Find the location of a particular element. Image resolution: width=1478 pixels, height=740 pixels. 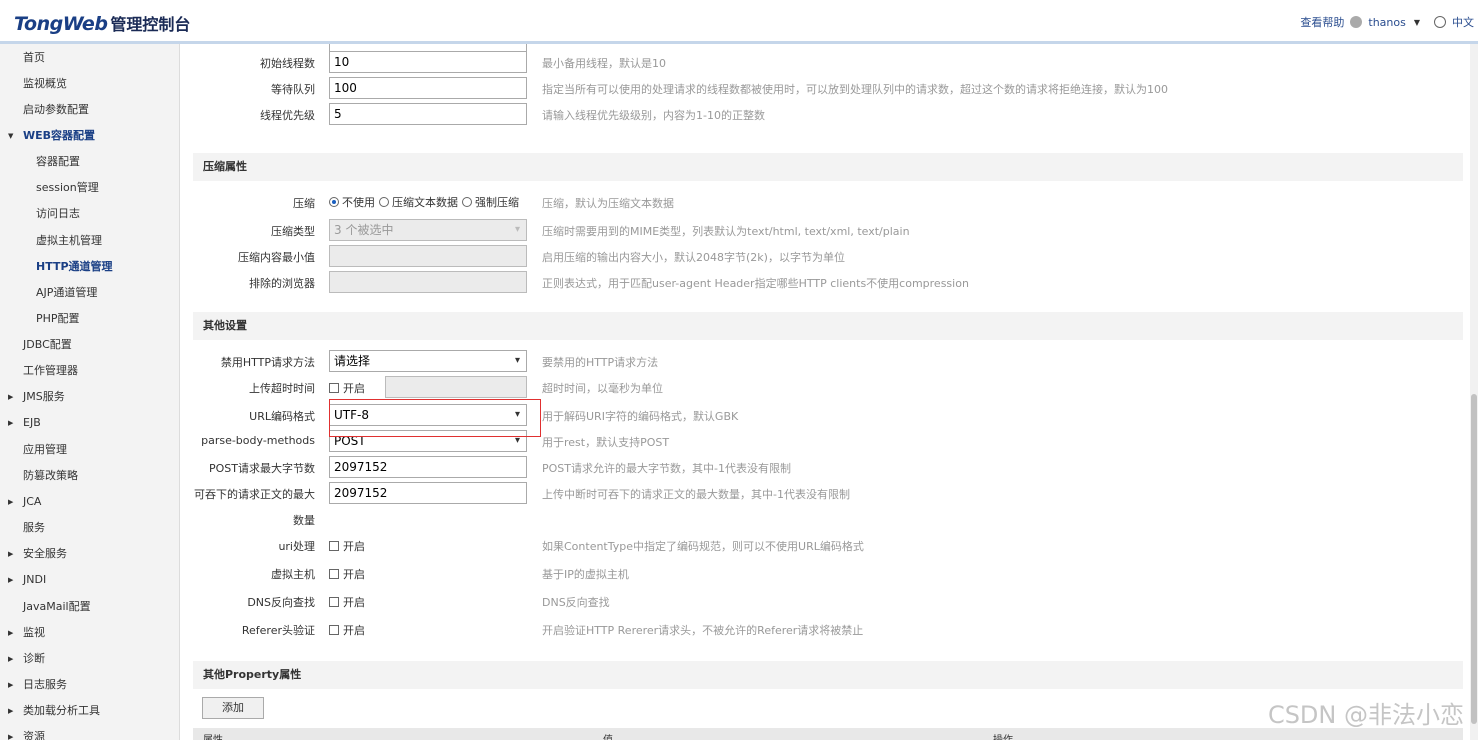

label-uri-handling: uri处理 is located at coordinates (296, 546).